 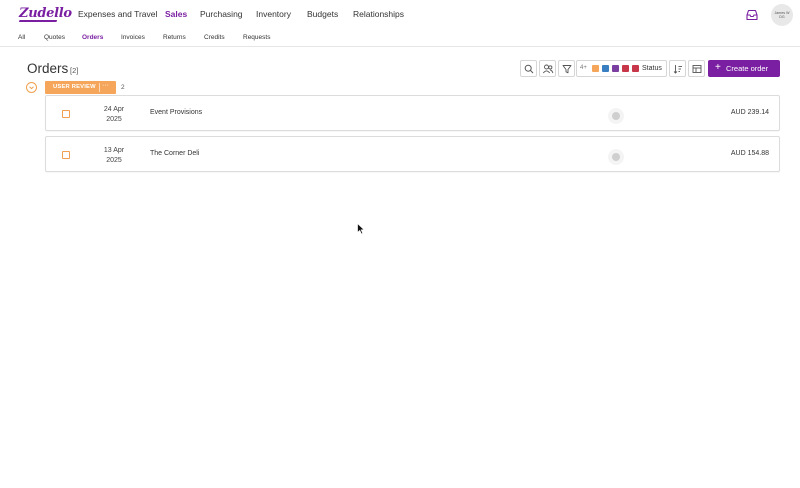 I want to click on sort-icon, so click(x=677, y=69).